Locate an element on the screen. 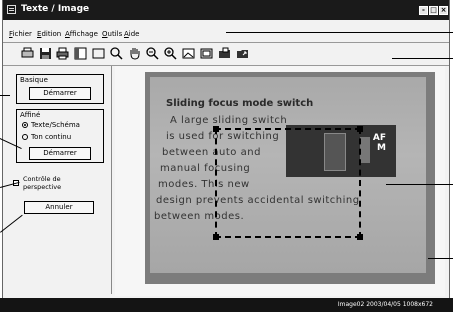 This screenshot has height=312, width=453. window-title: Texte / Image is located at coordinates (55, 9).